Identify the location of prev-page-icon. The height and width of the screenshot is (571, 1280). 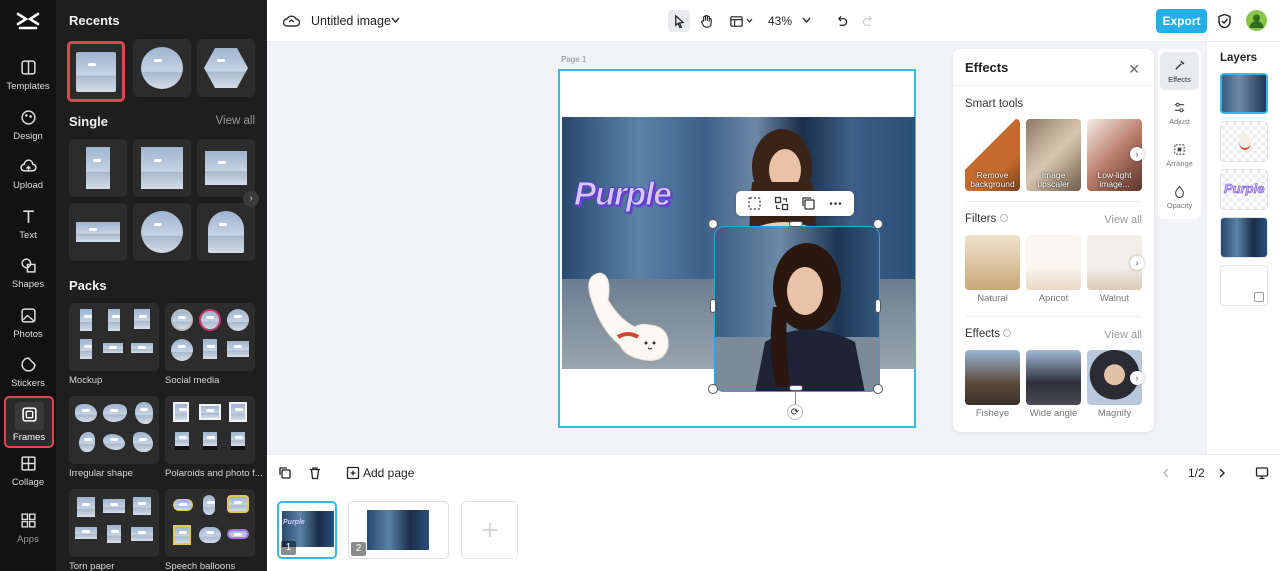
(1166, 473).